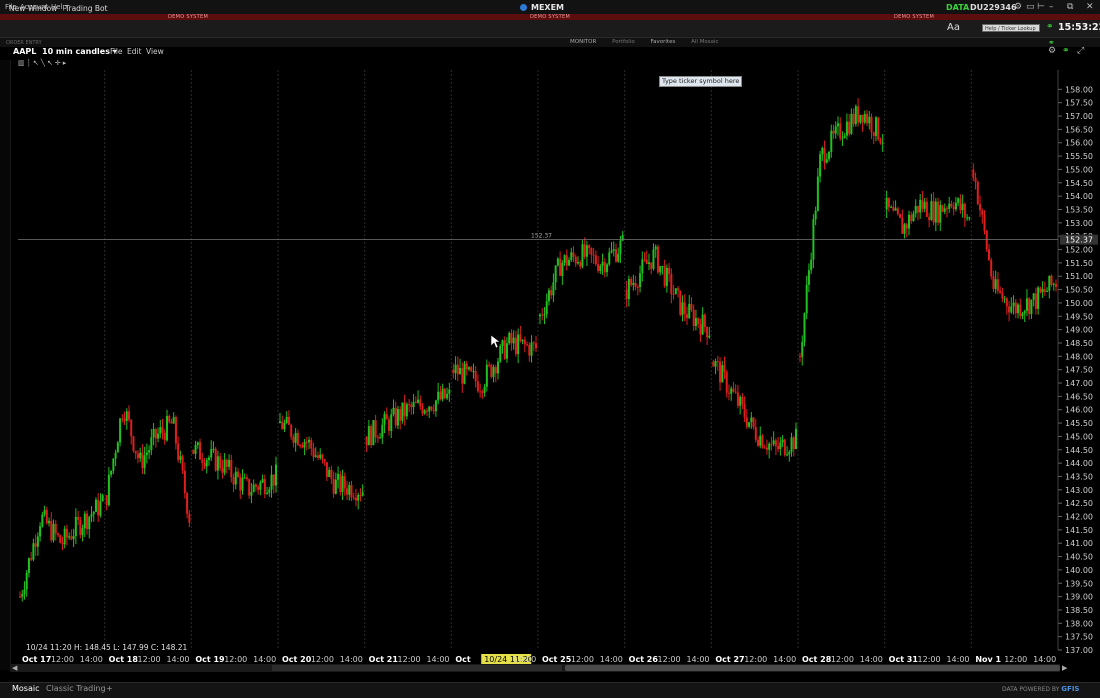 This screenshot has height=698, width=1100. I want to click on chart-drawing-tools: ▥┆↖╲↖✛▸, so click(43, 63).